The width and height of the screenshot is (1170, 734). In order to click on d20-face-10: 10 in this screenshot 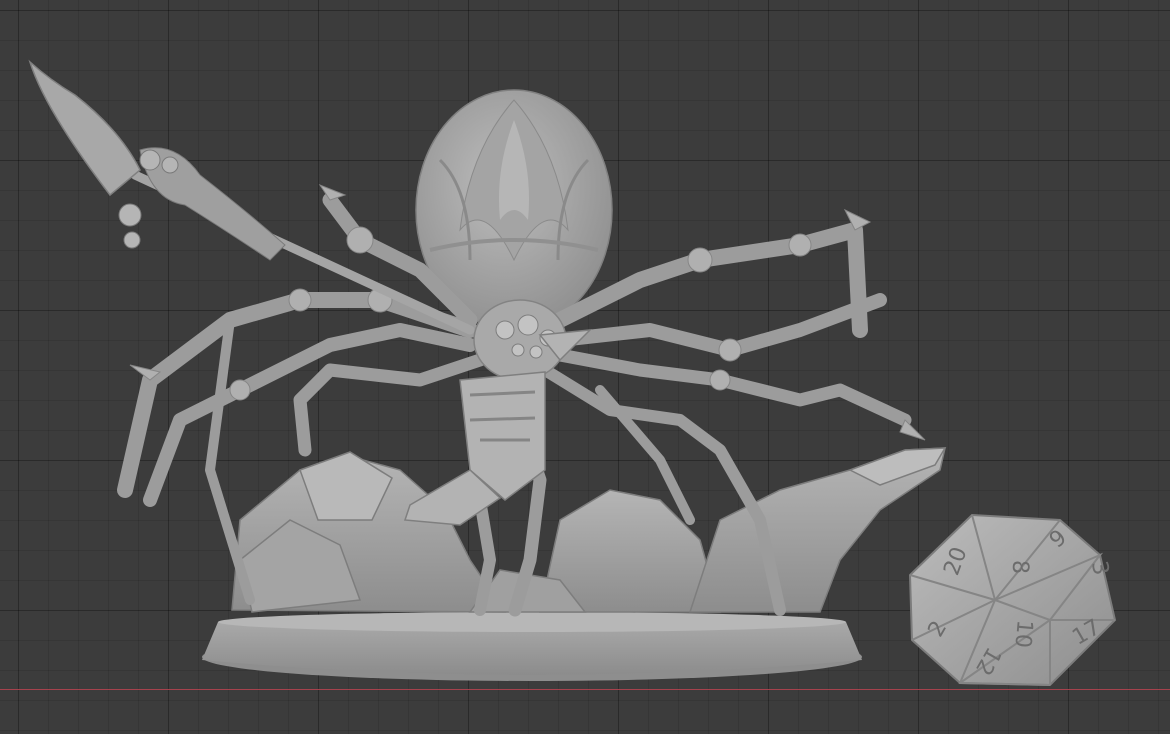, I will do `click(1022, 634)`.